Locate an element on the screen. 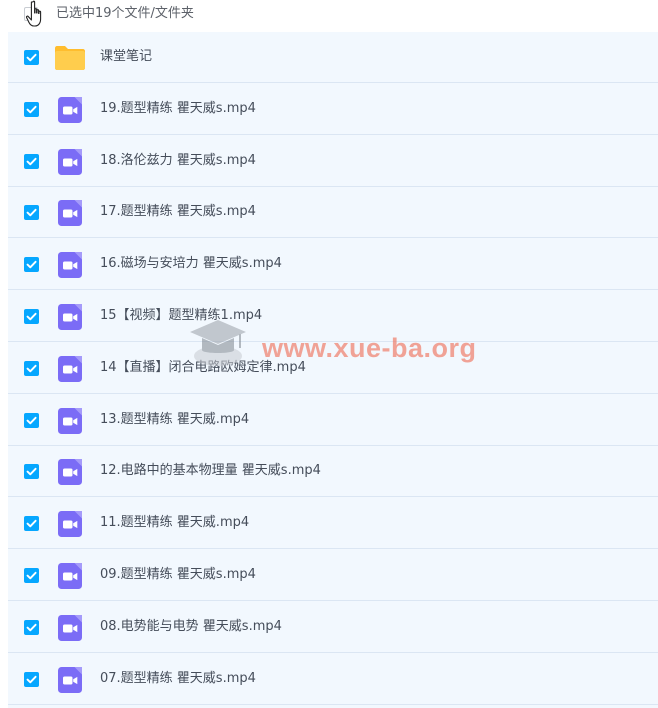  selection-header: 已选中19个文件/文件夹 is located at coordinates (329, 16).